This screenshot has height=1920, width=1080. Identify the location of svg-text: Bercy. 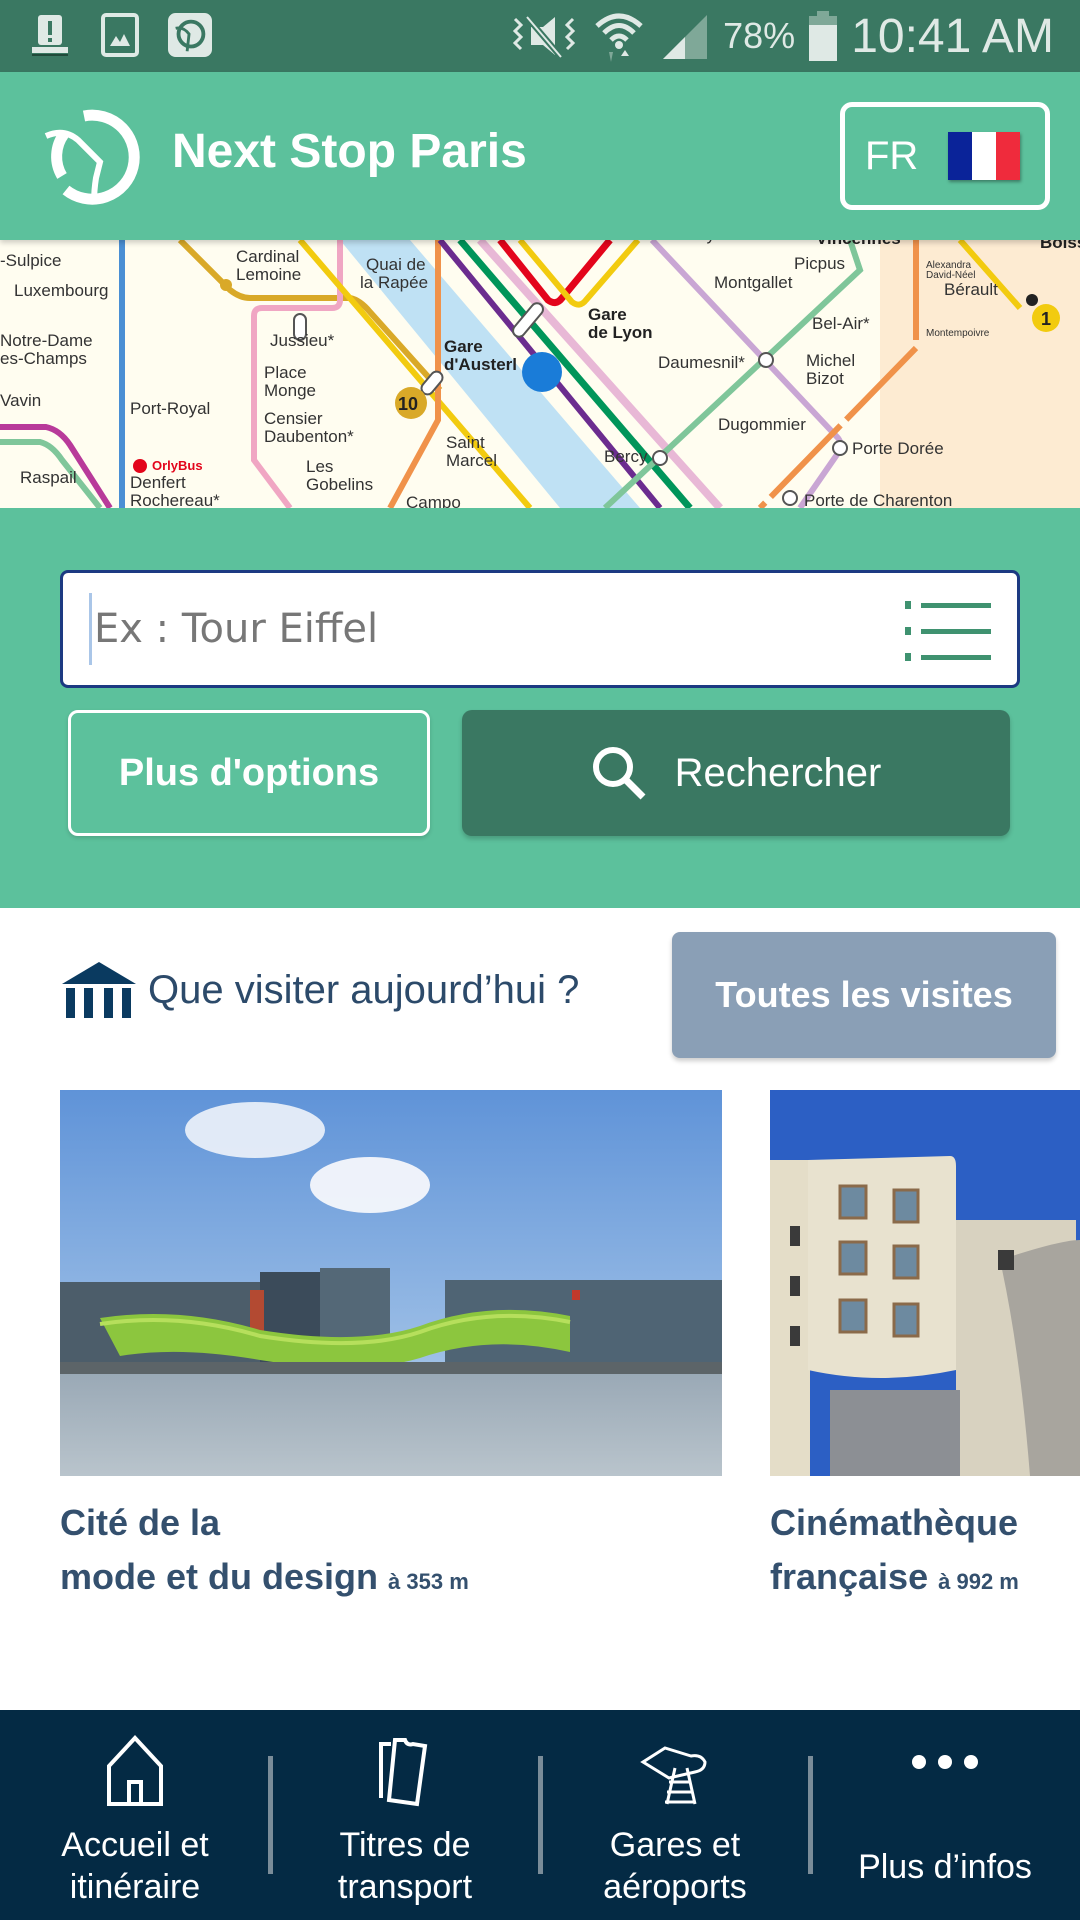
(626, 456).